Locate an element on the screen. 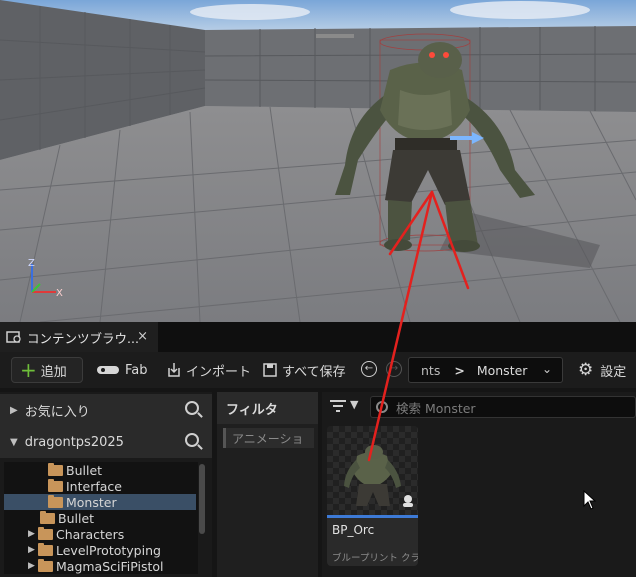 The height and width of the screenshot is (577, 636). folder-bullet: Bullet is located at coordinates (75, 470).